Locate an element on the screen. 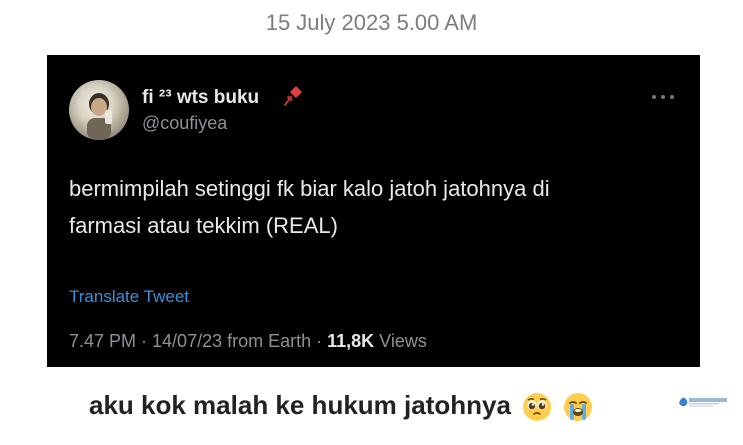 Image resolution: width=743 pixels, height=445 pixels. loudly-crying-face-icon is located at coordinates (578, 407).